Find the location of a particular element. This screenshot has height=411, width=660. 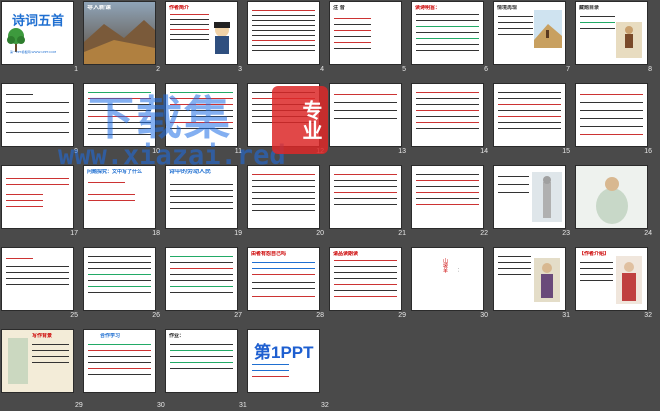

slide-number: 23 is located at coordinates (566, 233).